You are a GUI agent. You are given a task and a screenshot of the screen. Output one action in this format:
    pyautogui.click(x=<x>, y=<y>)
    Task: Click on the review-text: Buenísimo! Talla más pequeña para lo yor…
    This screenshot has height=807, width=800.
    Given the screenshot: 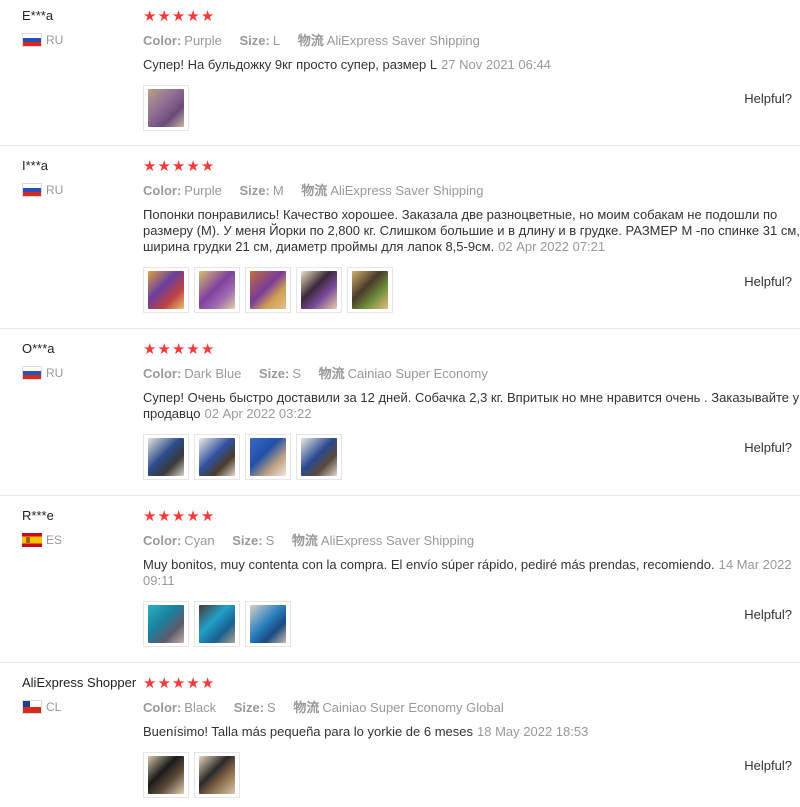 What is the action you would take?
    pyautogui.click(x=471, y=732)
    